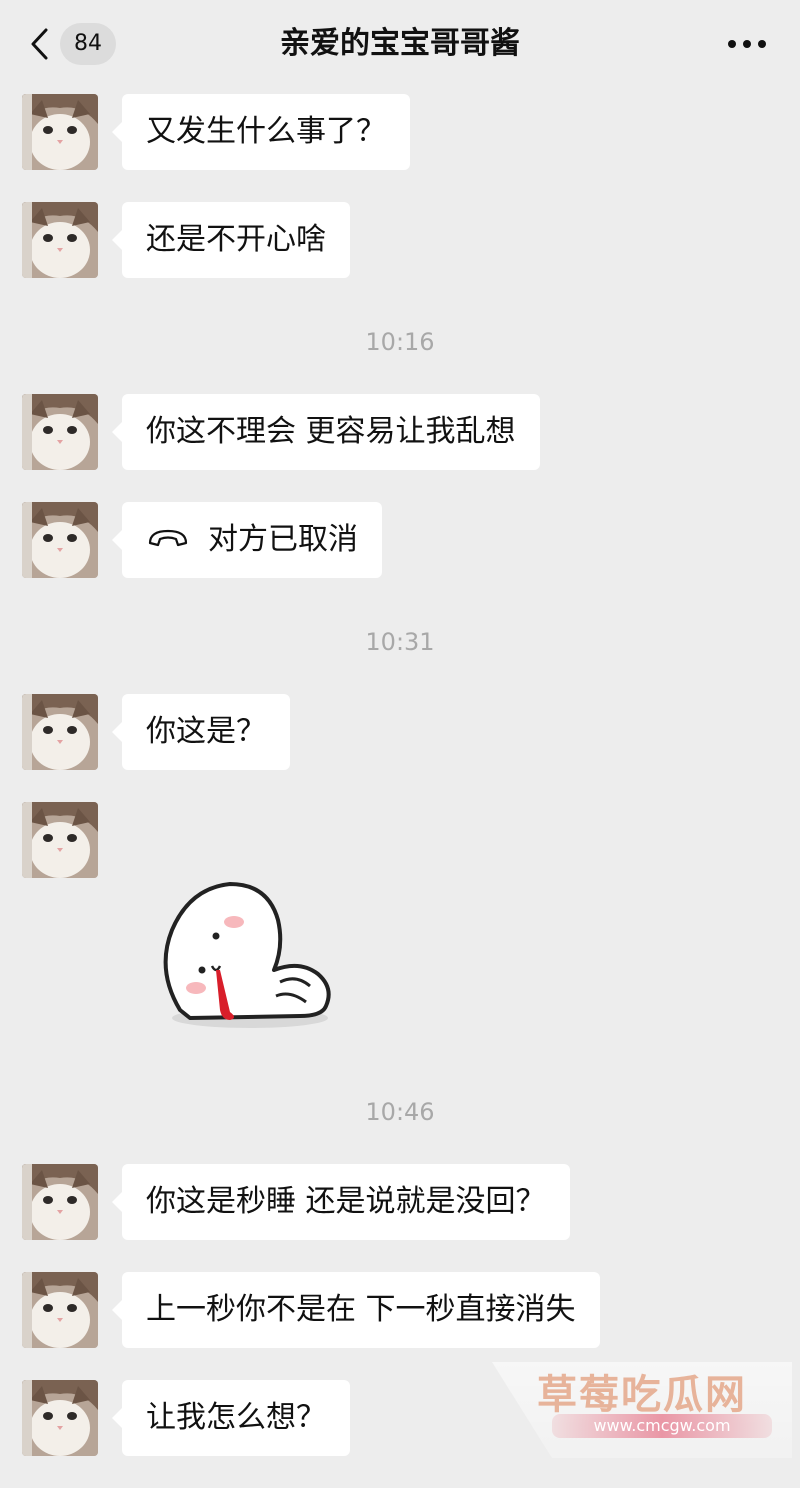 The image size is (800, 1488). What do you see at coordinates (662, 1426) in the screenshot?
I see `watermark-url: www.cmcgw.com` at bounding box center [662, 1426].